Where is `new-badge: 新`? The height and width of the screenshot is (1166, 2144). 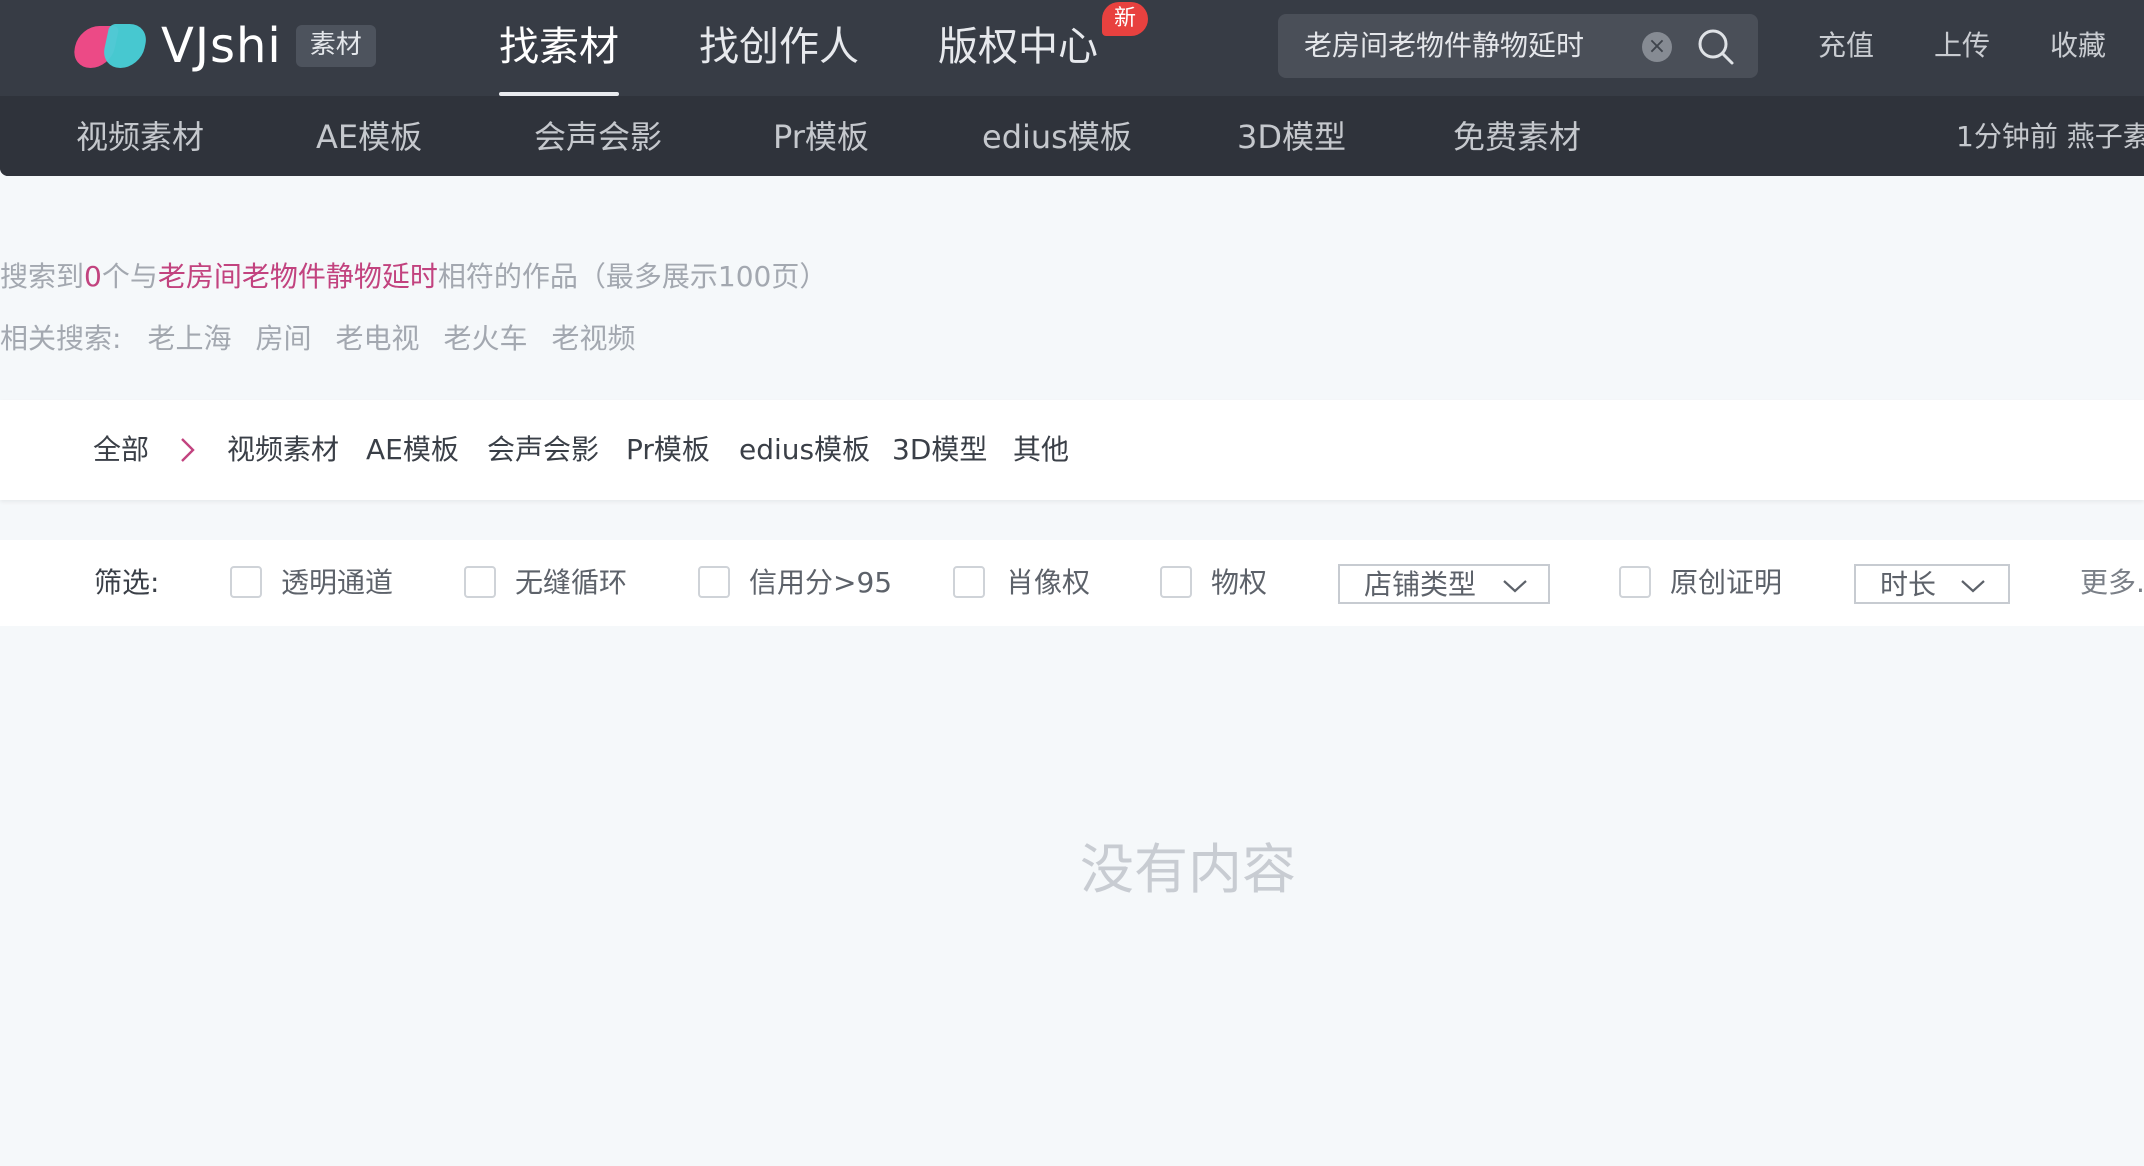 new-badge: 新 is located at coordinates (1125, 19).